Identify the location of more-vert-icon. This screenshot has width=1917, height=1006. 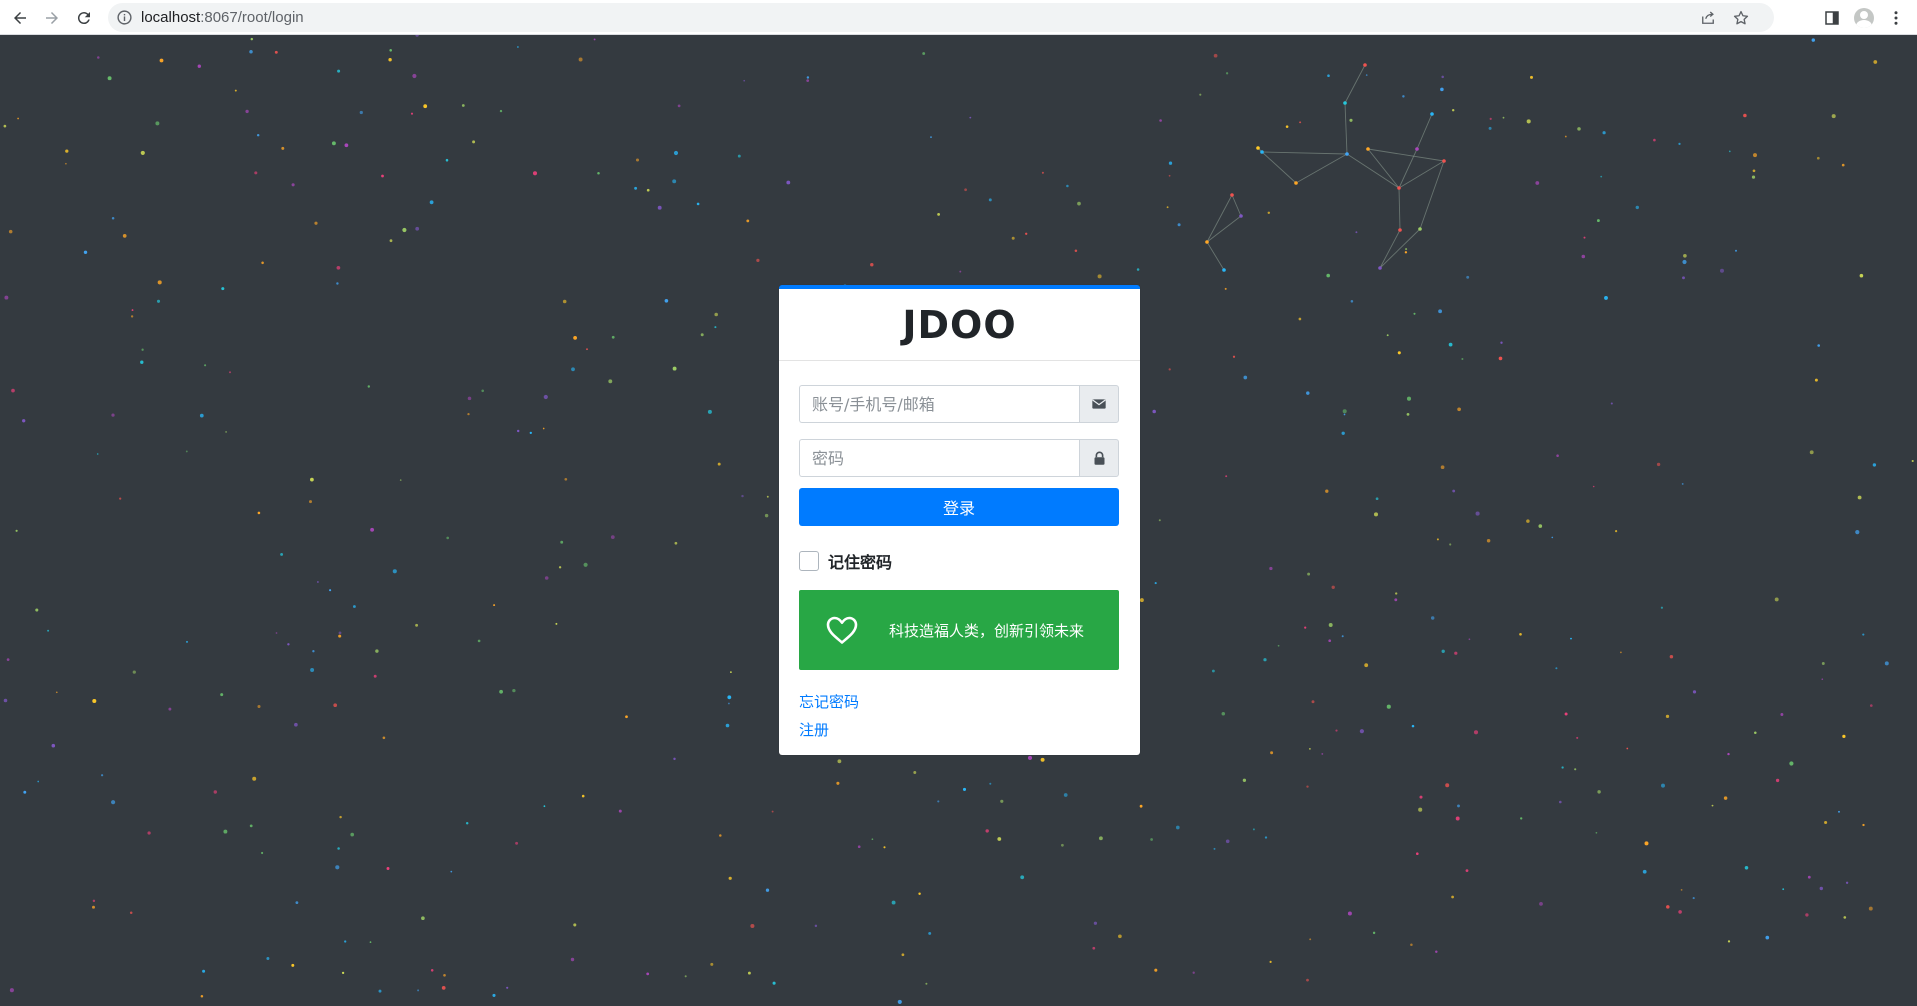
(1896, 18).